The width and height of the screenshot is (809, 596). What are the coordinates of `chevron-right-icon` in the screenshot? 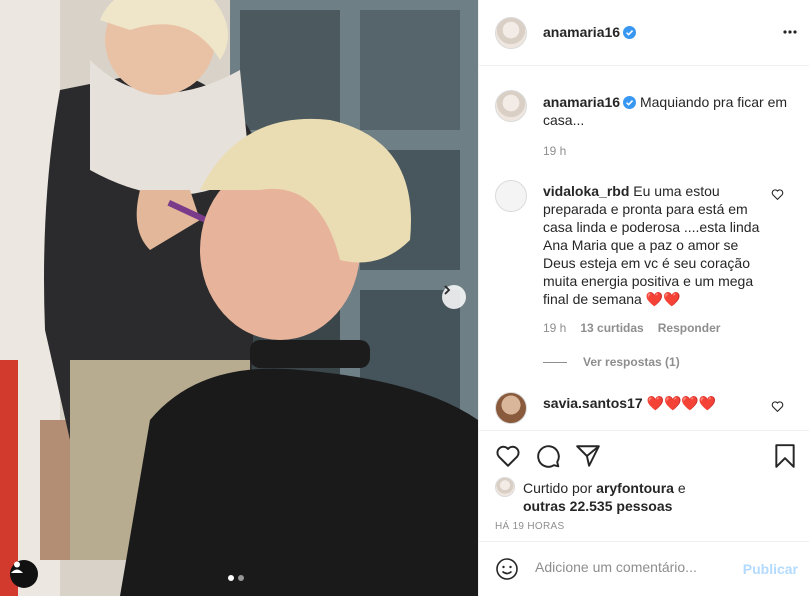 It's located at (447, 290).